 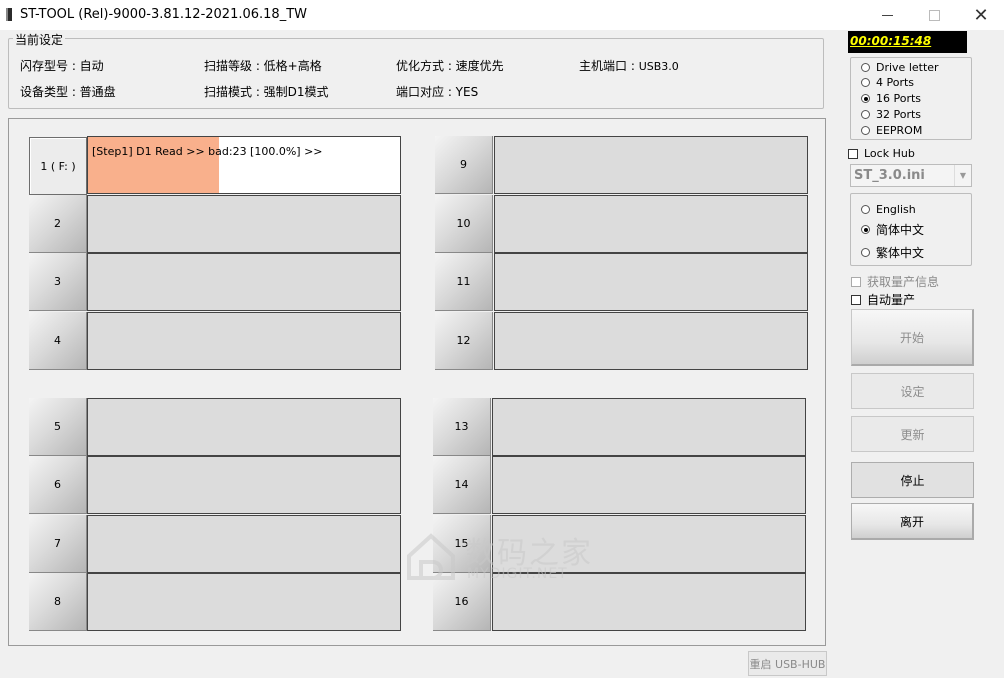 What do you see at coordinates (9, 14) in the screenshot?
I see `app-icon` at bounding box center [9, 14].